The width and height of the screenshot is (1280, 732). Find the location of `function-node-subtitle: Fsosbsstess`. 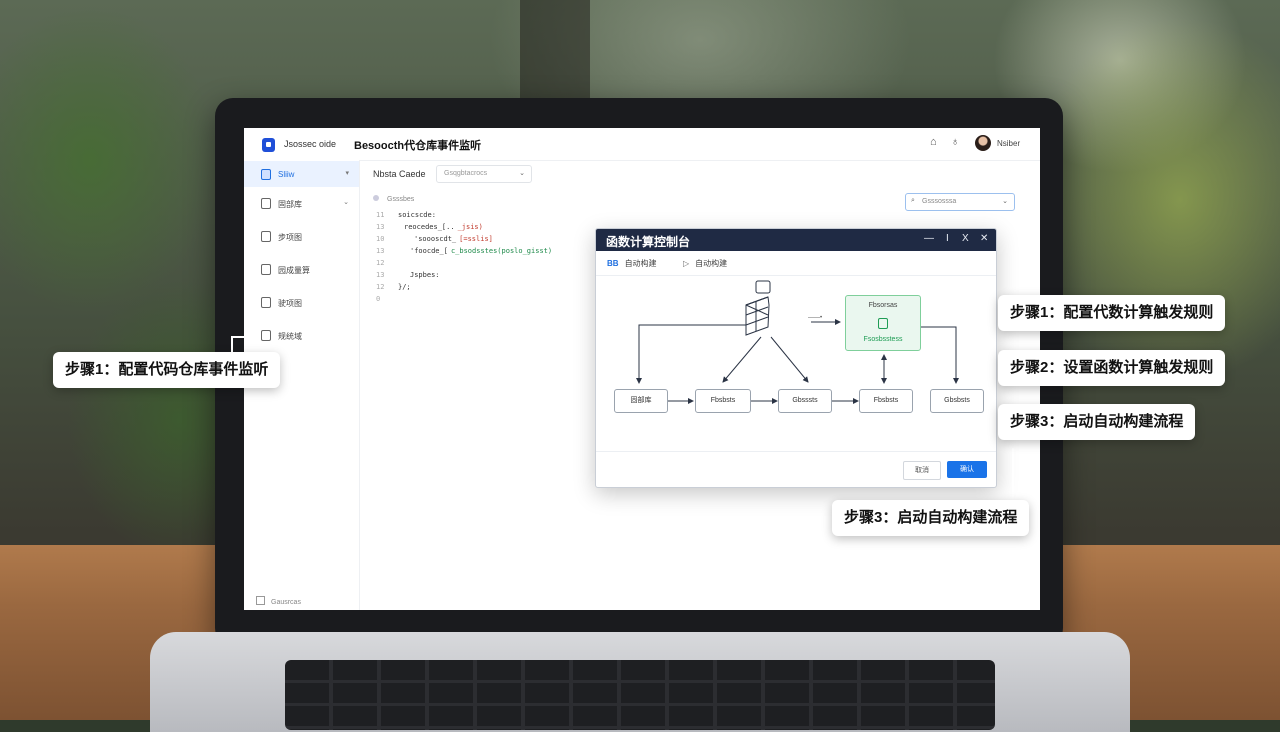

function-node-subtitle: Fsosbsstess is located at coordinates (883, 339).